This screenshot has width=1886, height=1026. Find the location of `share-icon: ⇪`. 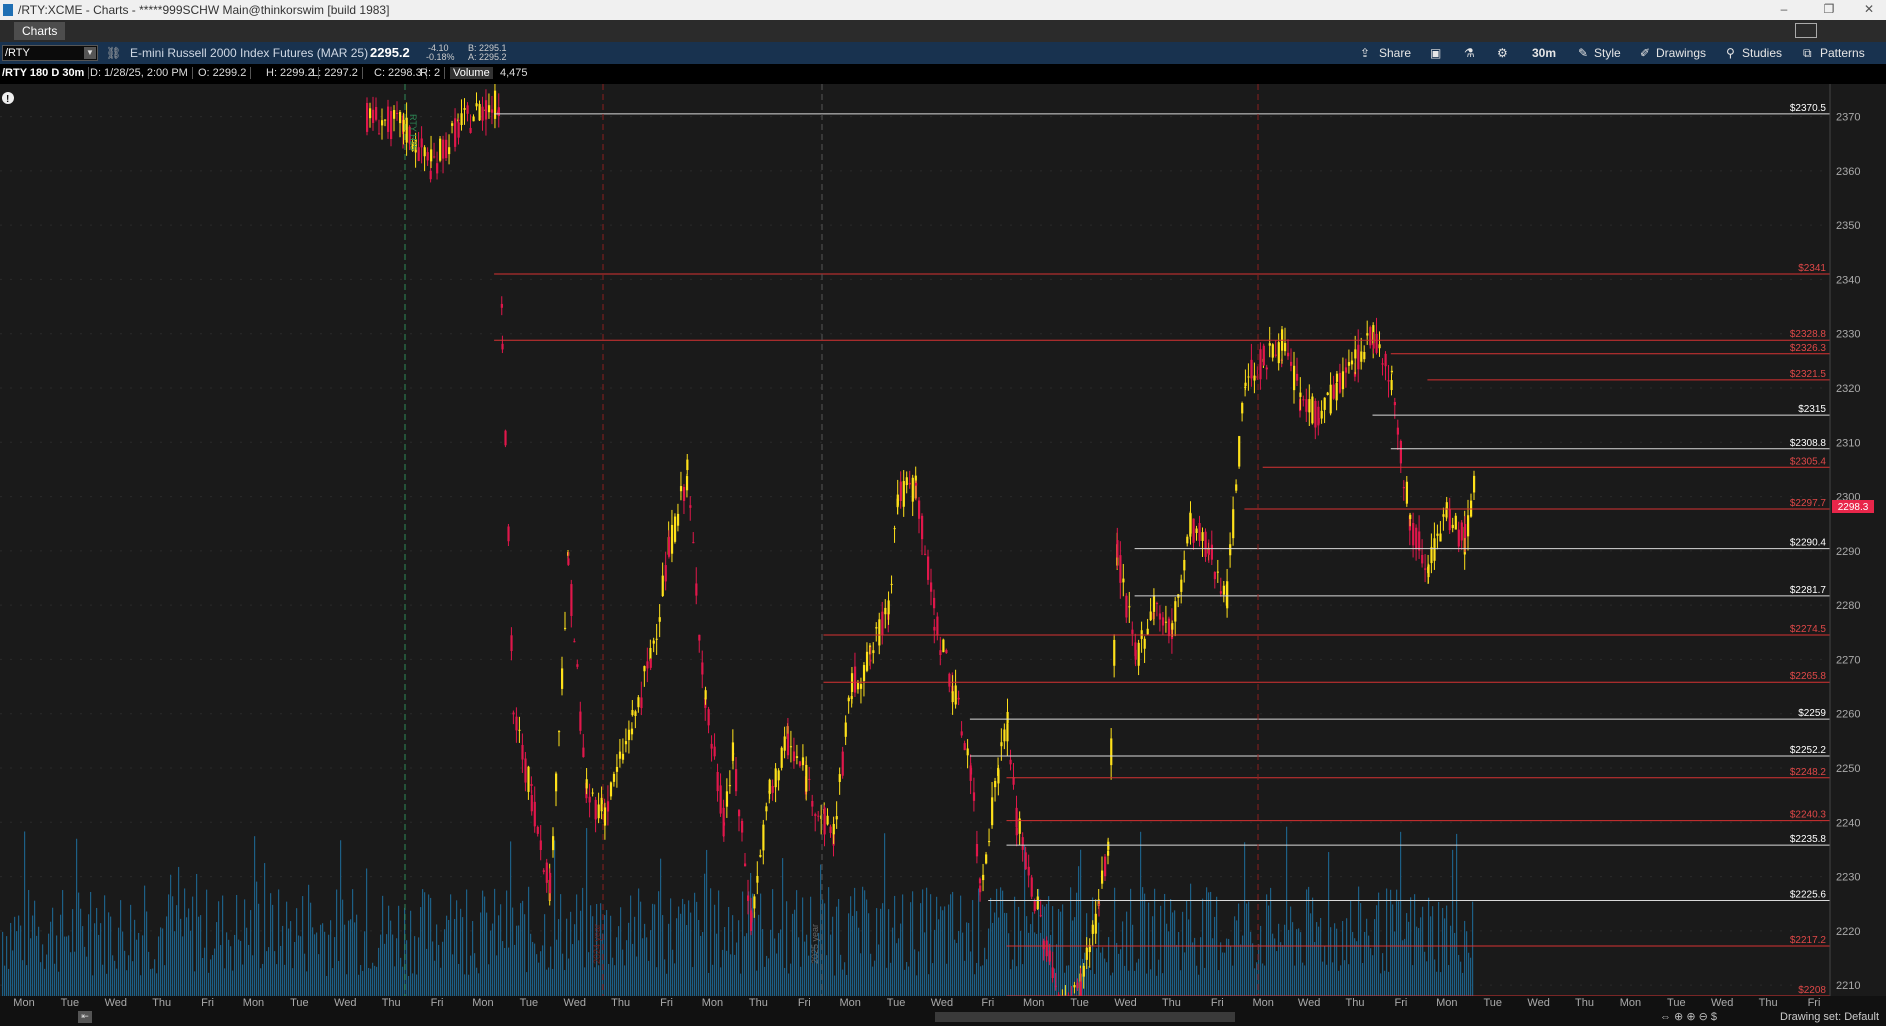

share-icon: ⇪ is located at coordinates (1365, 53).